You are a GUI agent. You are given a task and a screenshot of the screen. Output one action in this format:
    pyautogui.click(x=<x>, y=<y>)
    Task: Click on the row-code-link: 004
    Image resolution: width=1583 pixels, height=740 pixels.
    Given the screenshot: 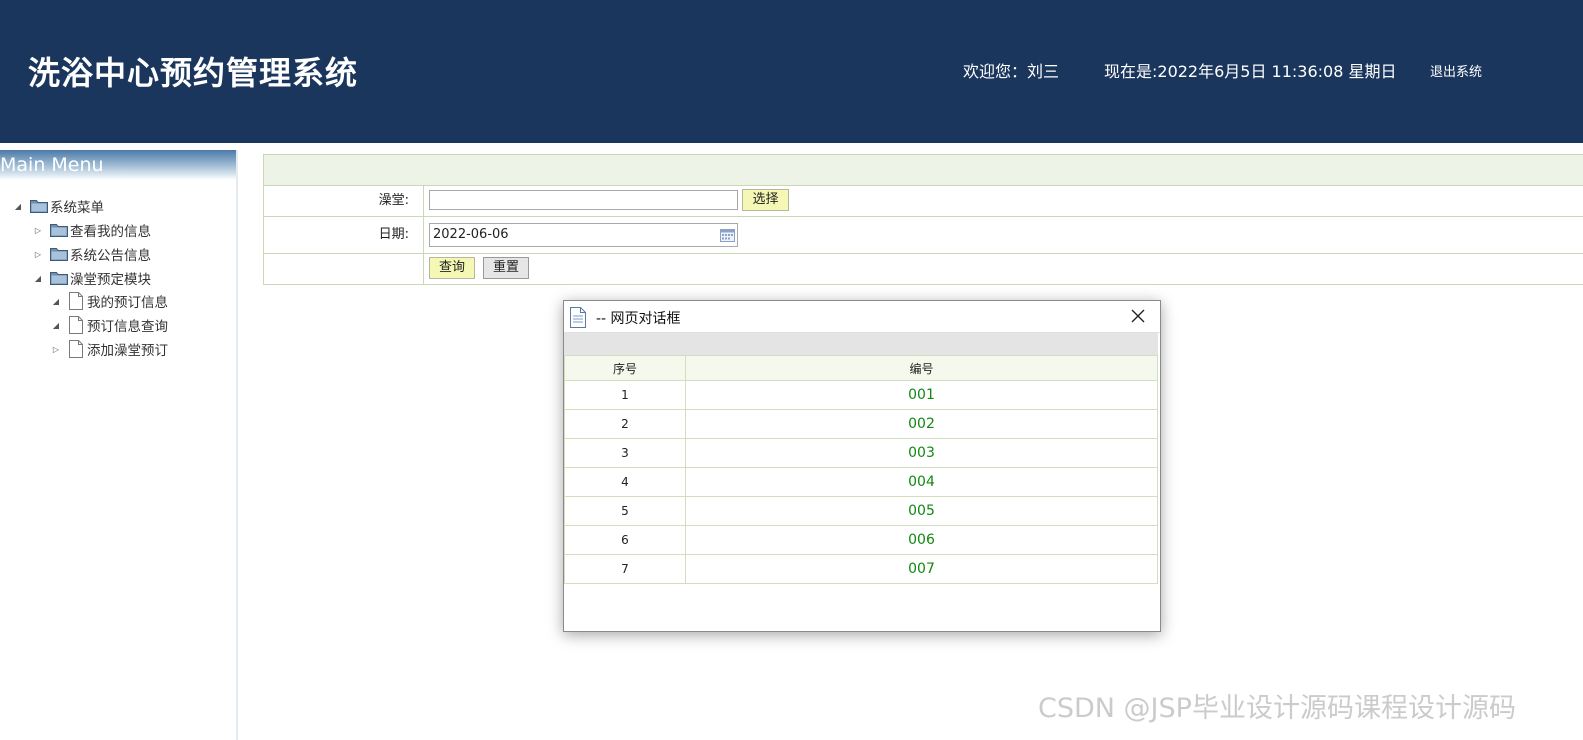 What is the action you would take?
    pyautogui.click(x=921, y=482)
    